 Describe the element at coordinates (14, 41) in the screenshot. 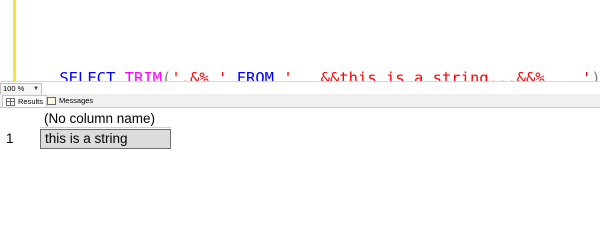

I see `change-marker-bar` at that location.